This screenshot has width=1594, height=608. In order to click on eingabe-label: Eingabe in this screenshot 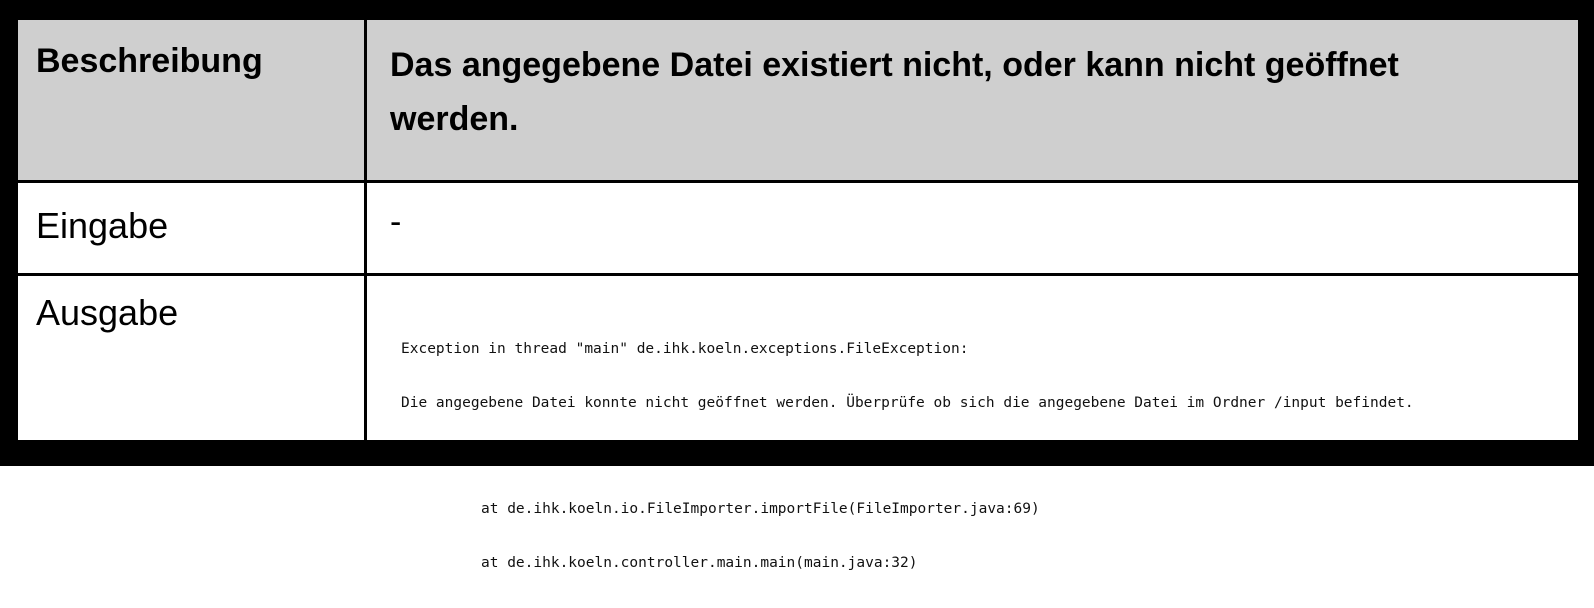, I will do `click(102, 225)`.